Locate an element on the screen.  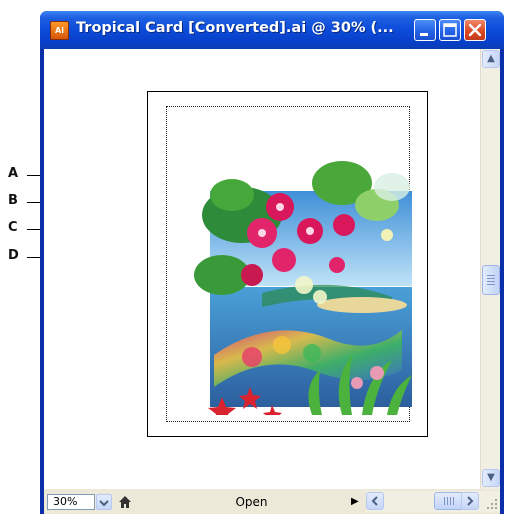
chevron-down-icon is located at coordinates (104, 503).